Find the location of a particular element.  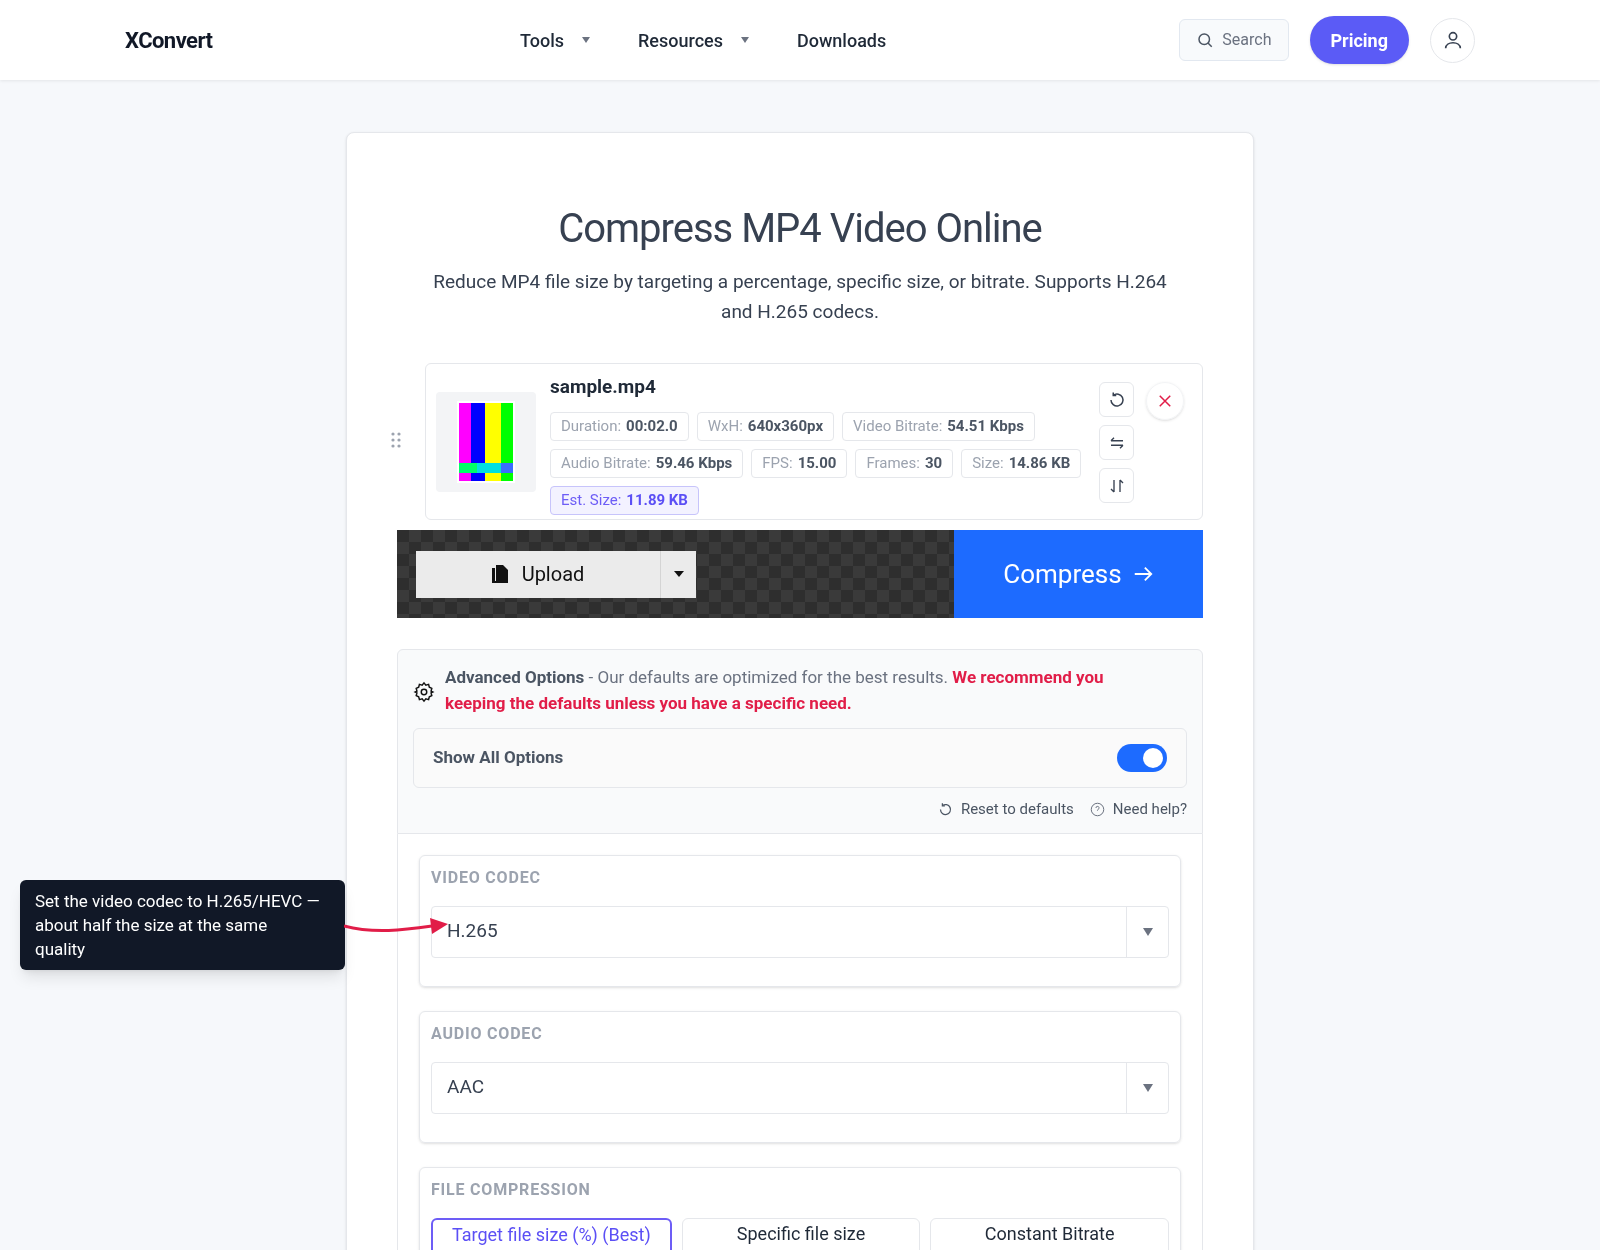

nav-link: Resources is located at coordinates (693, 40).